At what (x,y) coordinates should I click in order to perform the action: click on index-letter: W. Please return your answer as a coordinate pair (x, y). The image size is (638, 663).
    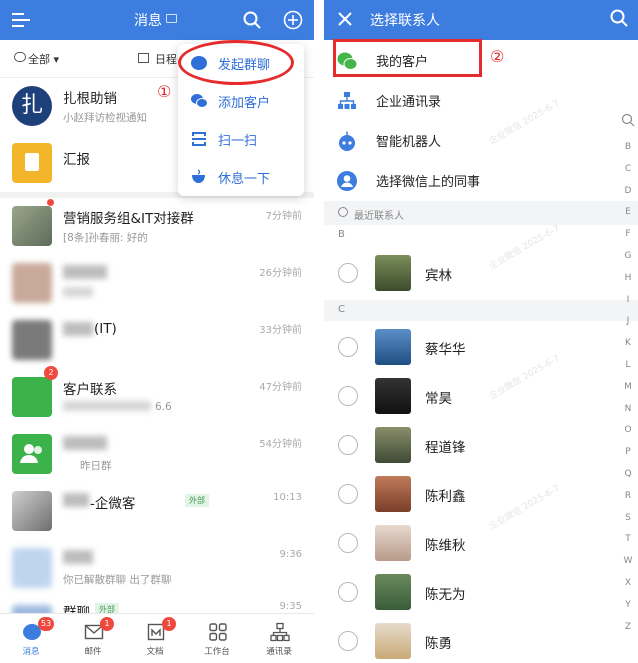
    Looking at the image, I should click on (628, 561).